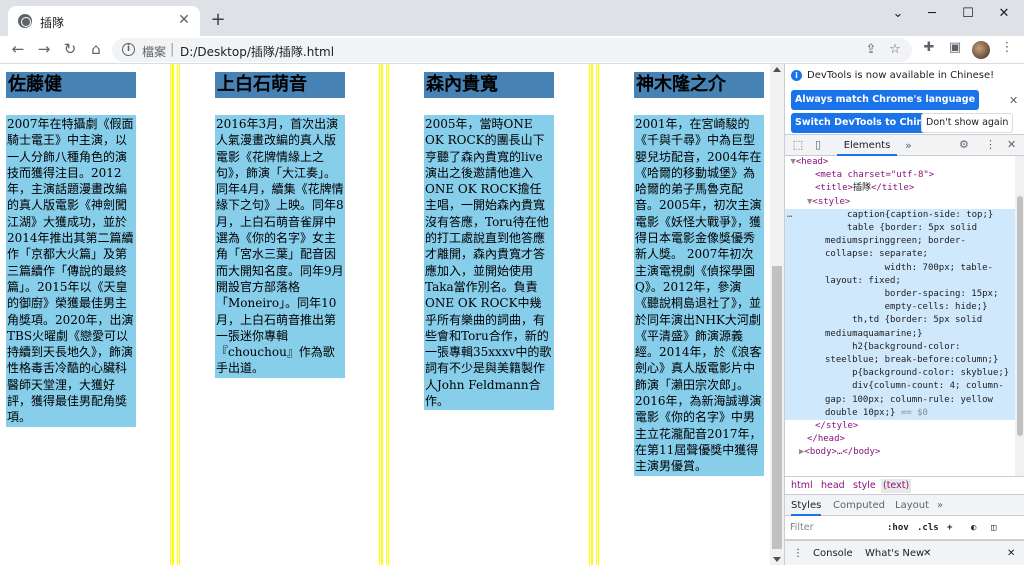 Image resolution: width=1024 pixels, height=565 pixels. Describe the element at coordinates (1004, 14) in the screenshot. I see `close-window-button: ✕` at that location.